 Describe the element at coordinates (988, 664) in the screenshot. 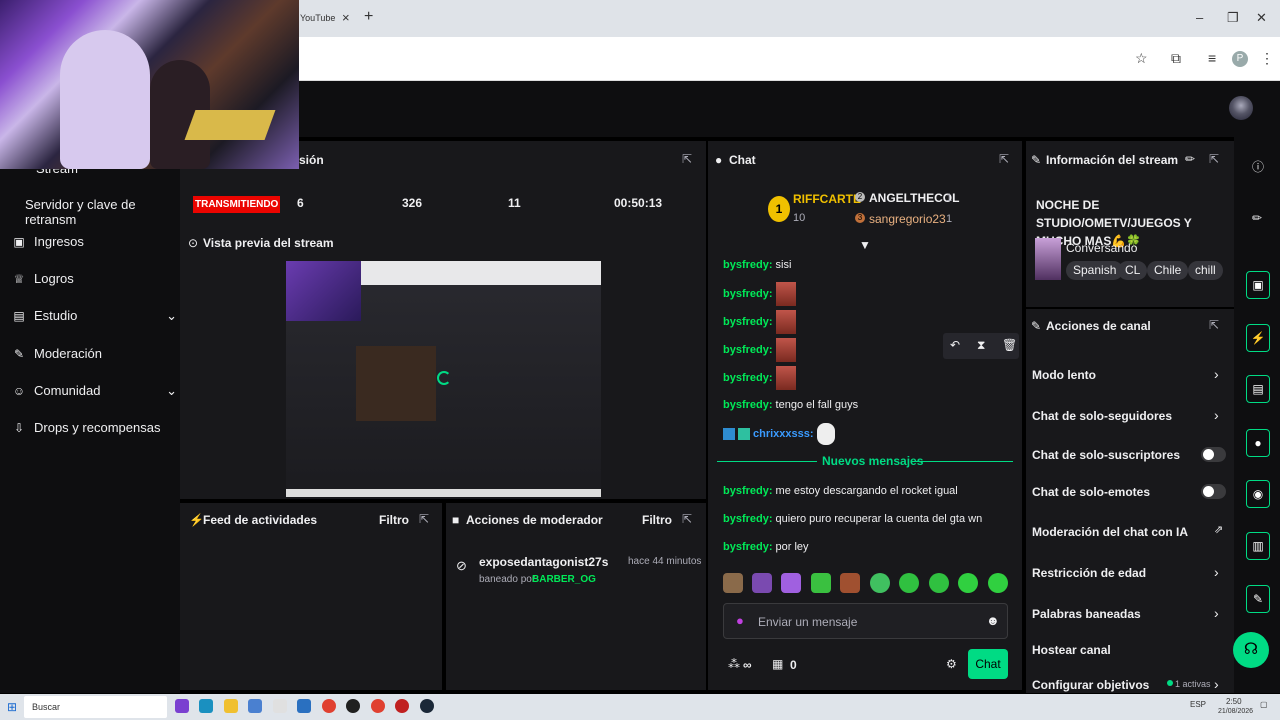

I see `chat-send-button: Chat` at that location.